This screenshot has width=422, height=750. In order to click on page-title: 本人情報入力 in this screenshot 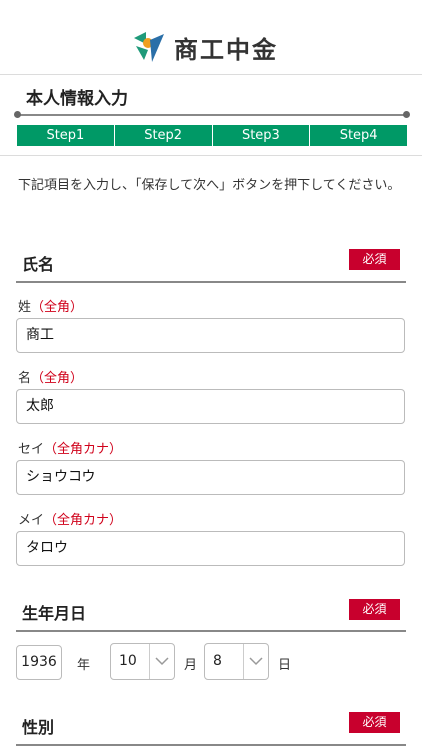, I will do `click(77, 99)`.